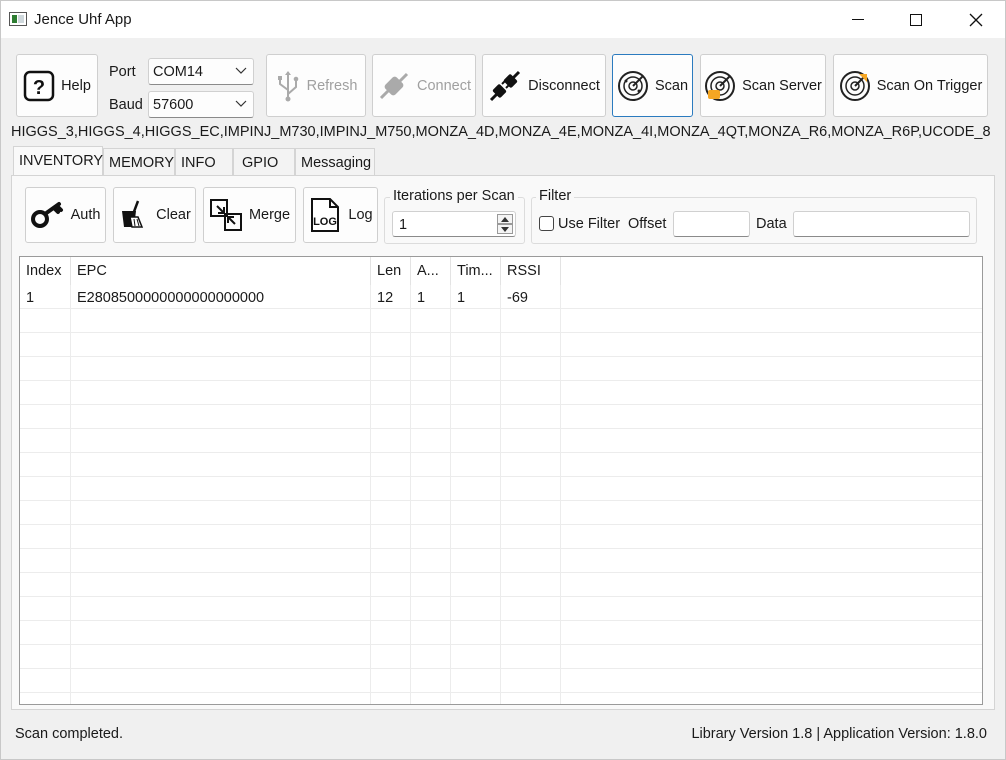  I want to click on key-icon, so click(46, 215).